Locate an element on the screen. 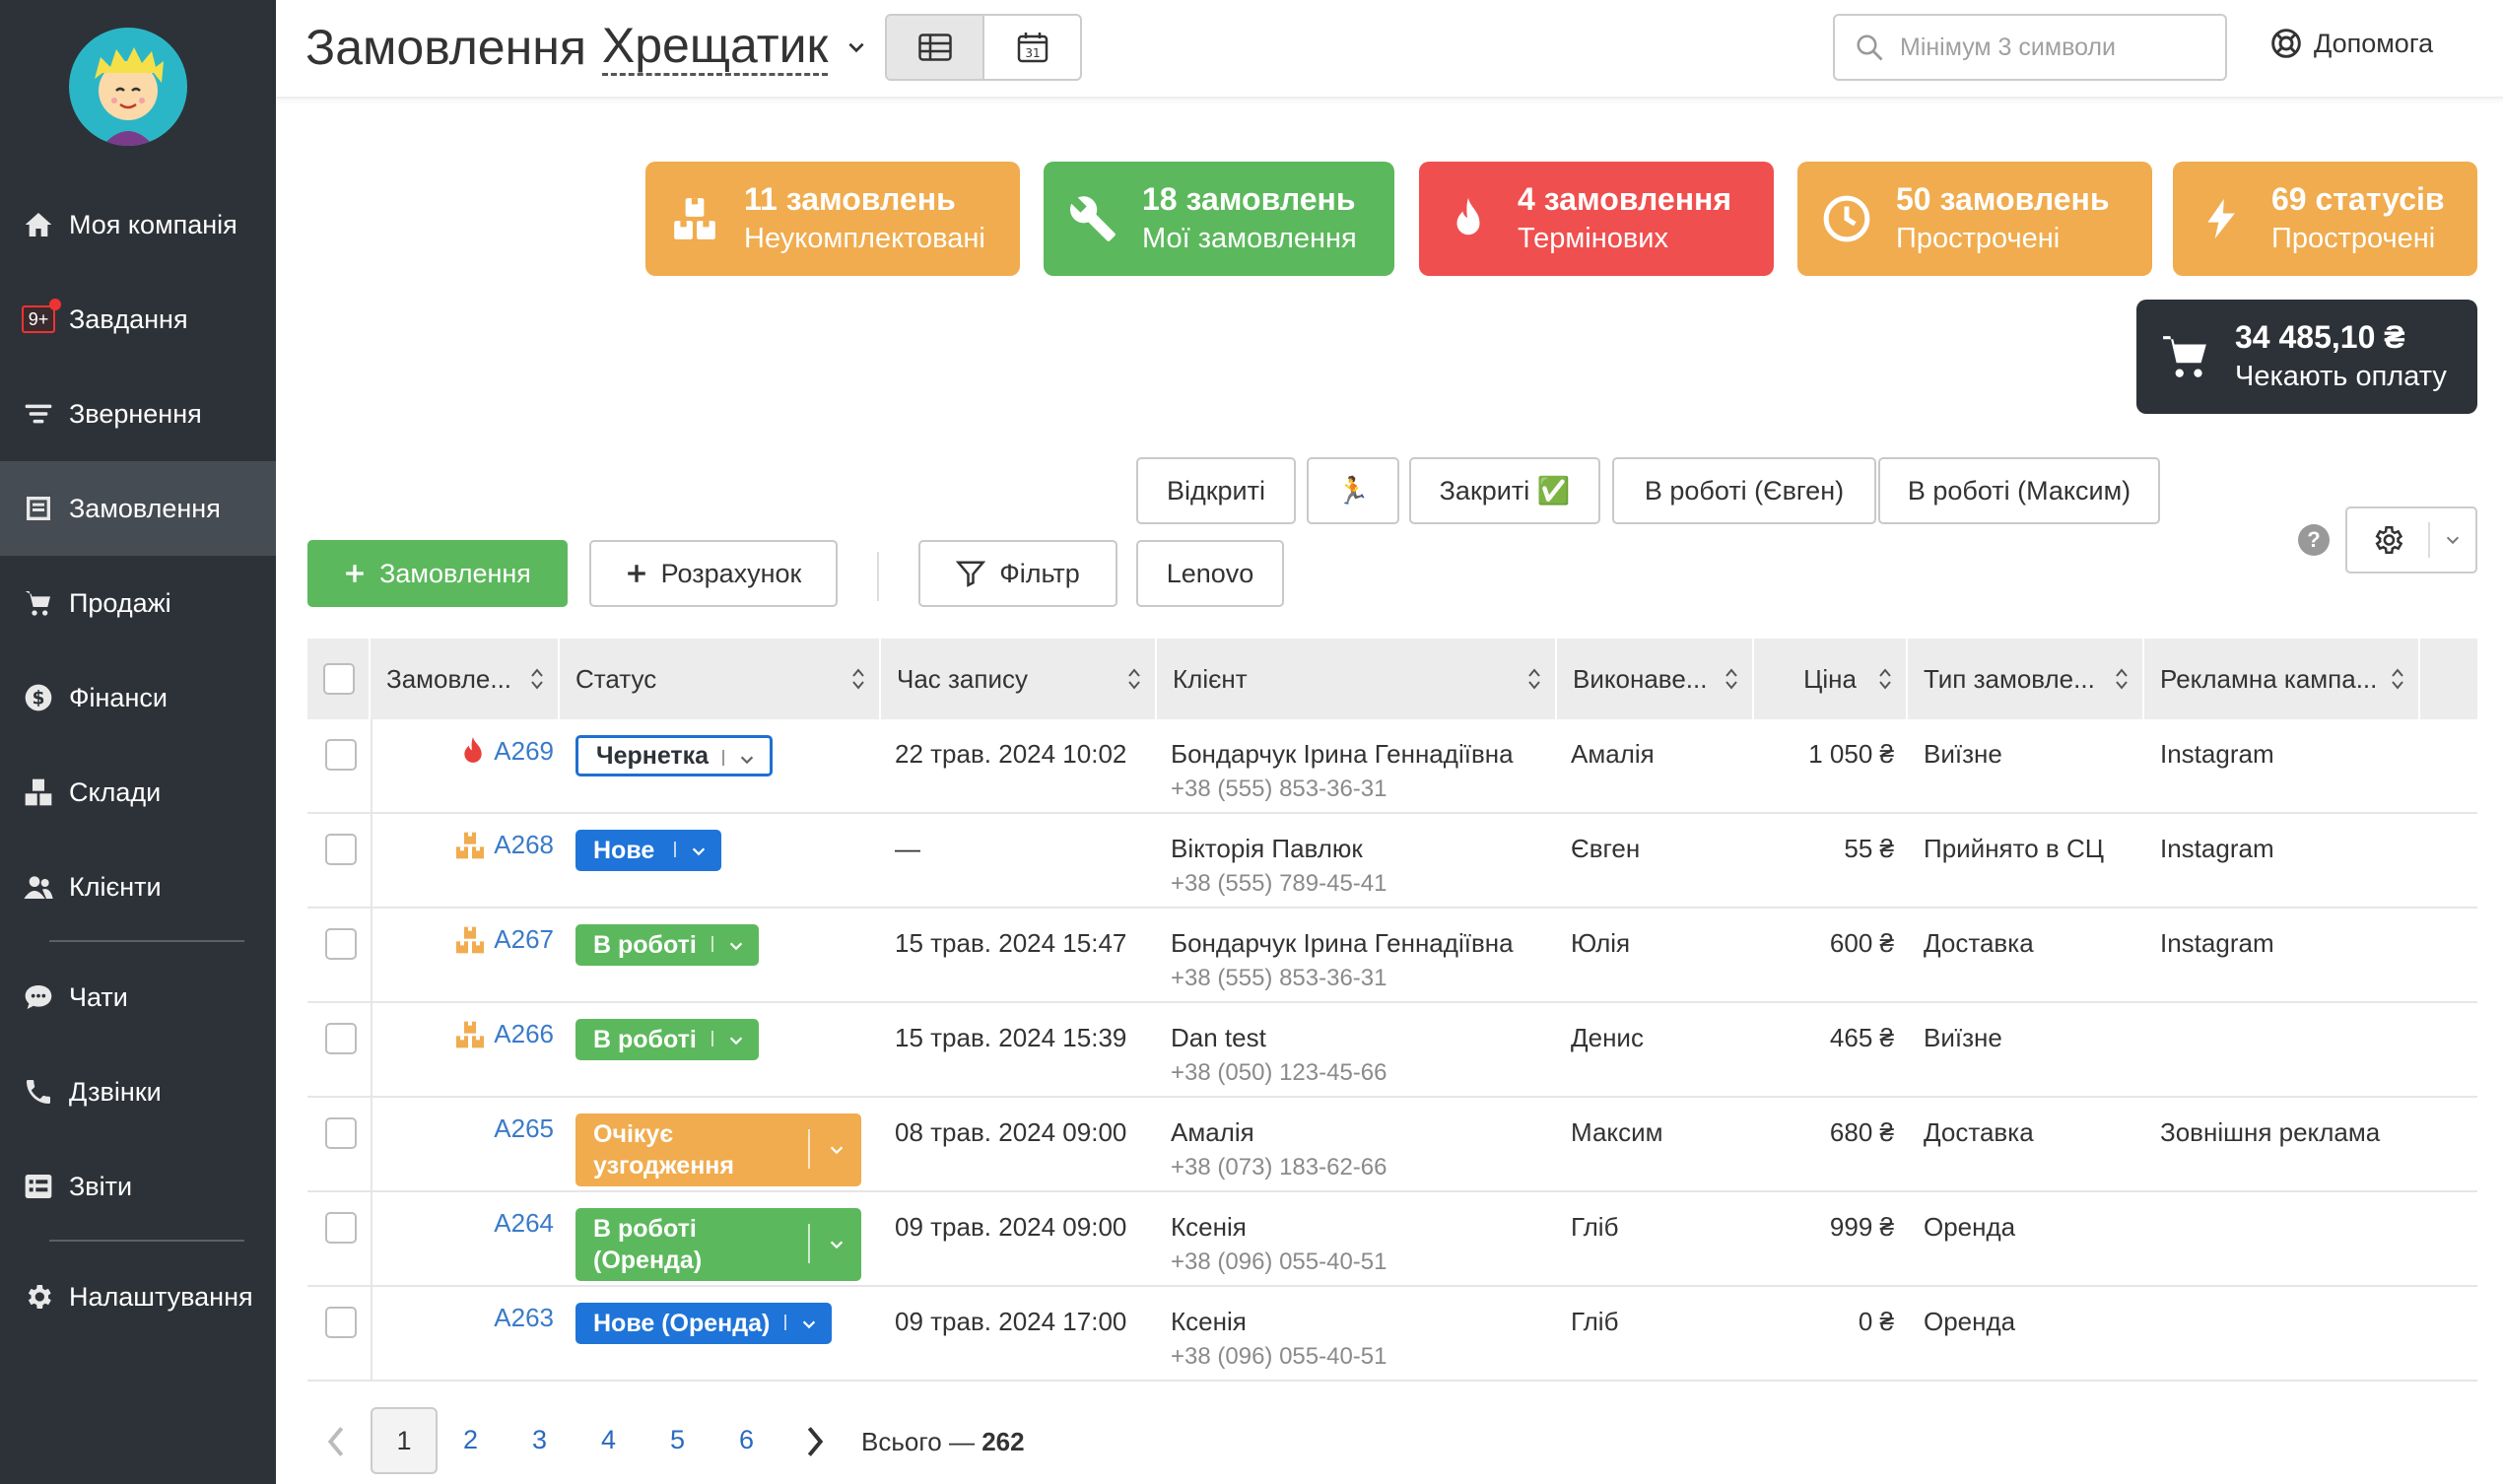 Image resolution: width=2503 pixels, height=1484 pixels. card-overdue-statuses: 69 статусів Прострочені is located at coordinates (2325, 219).